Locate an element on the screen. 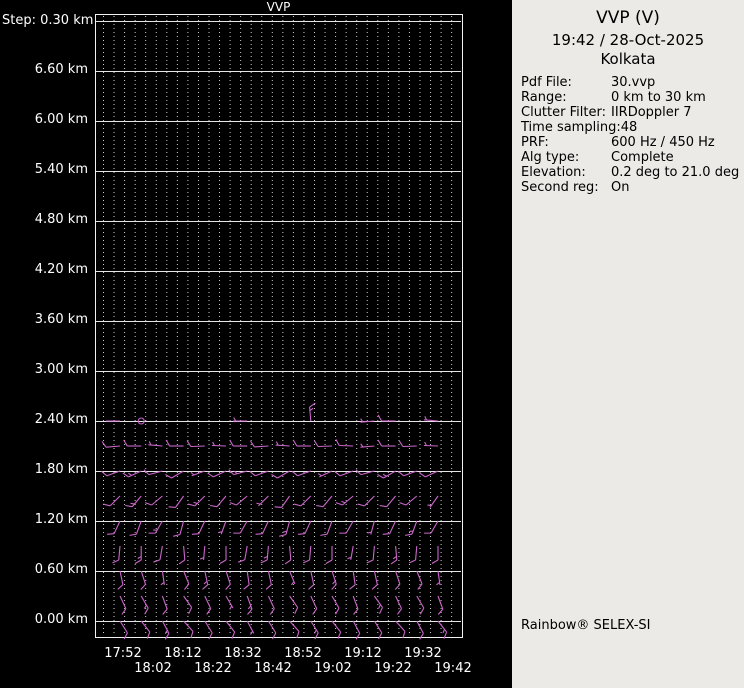 This screenshot has width=744, height=688. x-axis-label: 18:52 is located at coordinates (303, 653).